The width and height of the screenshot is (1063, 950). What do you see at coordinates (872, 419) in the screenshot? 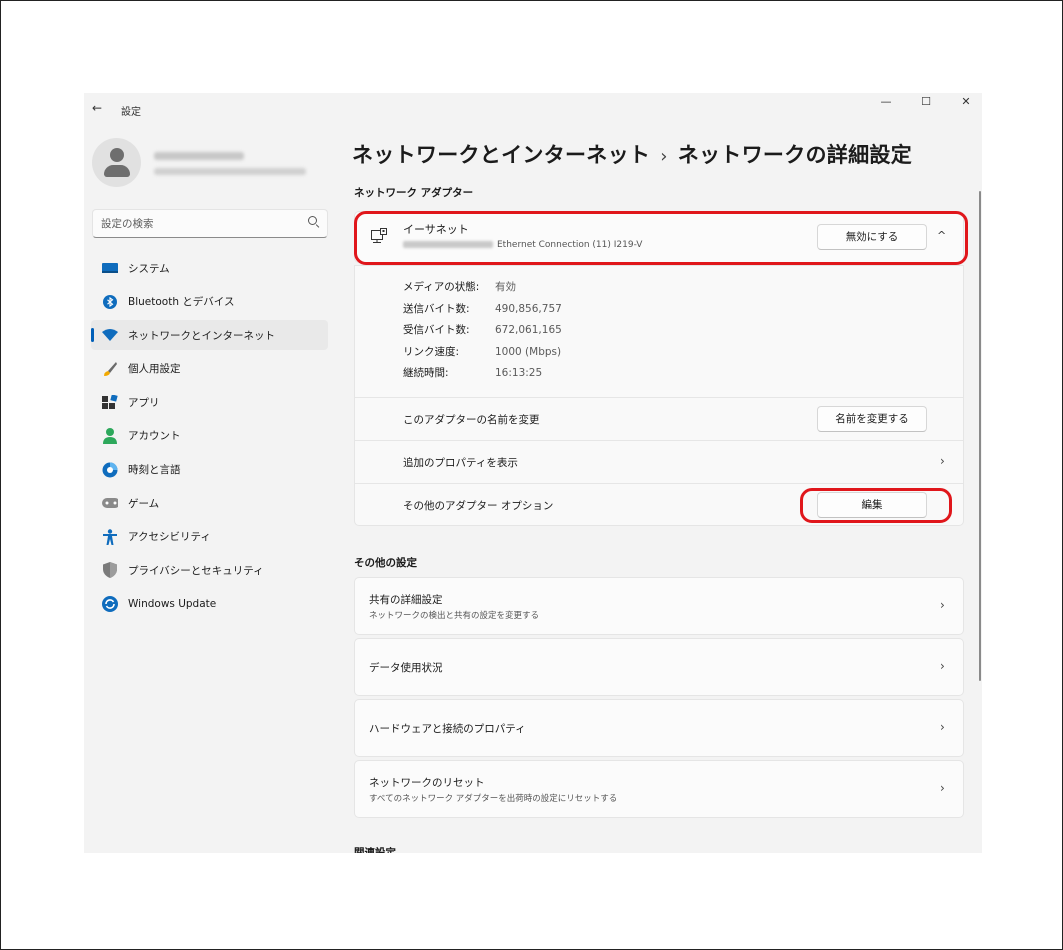
I see `rename-adapter-button: 名前を変更する` at bounding box center [872, 419].